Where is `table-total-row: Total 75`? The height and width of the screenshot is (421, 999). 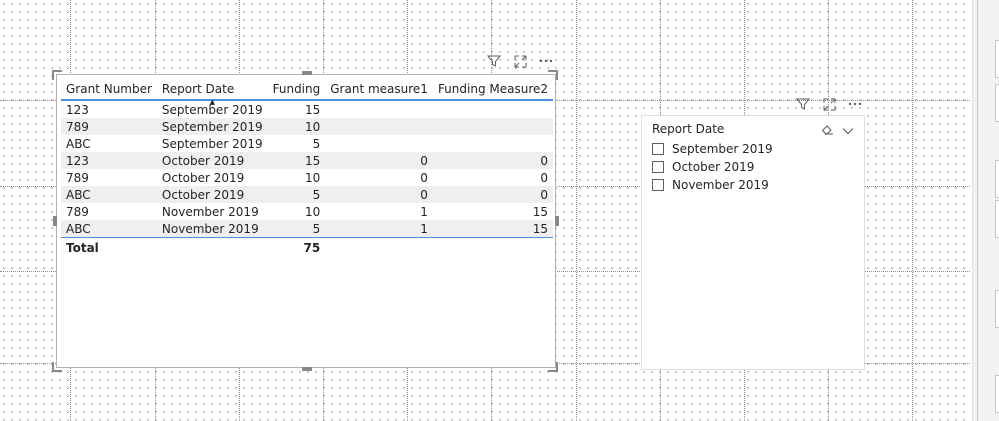 table-total-row: Total 75 is located at coordinates (307, 247).